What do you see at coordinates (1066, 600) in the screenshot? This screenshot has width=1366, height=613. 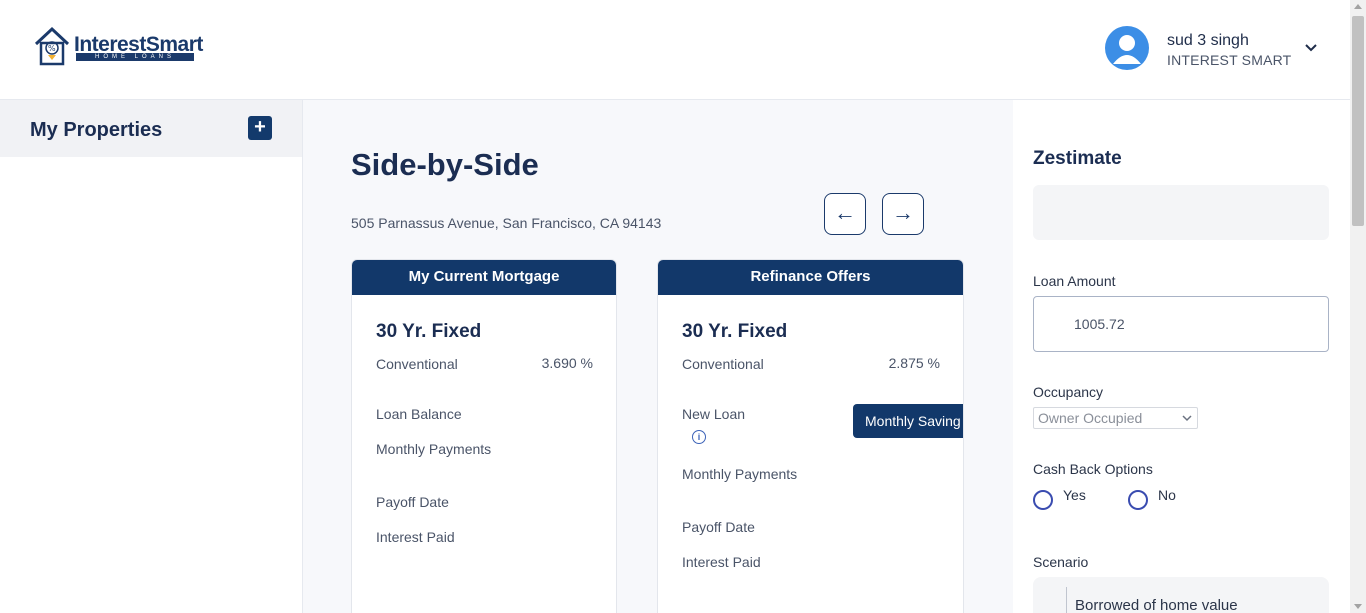 I see `scenario-divider` at bounding box center [1066, 600].